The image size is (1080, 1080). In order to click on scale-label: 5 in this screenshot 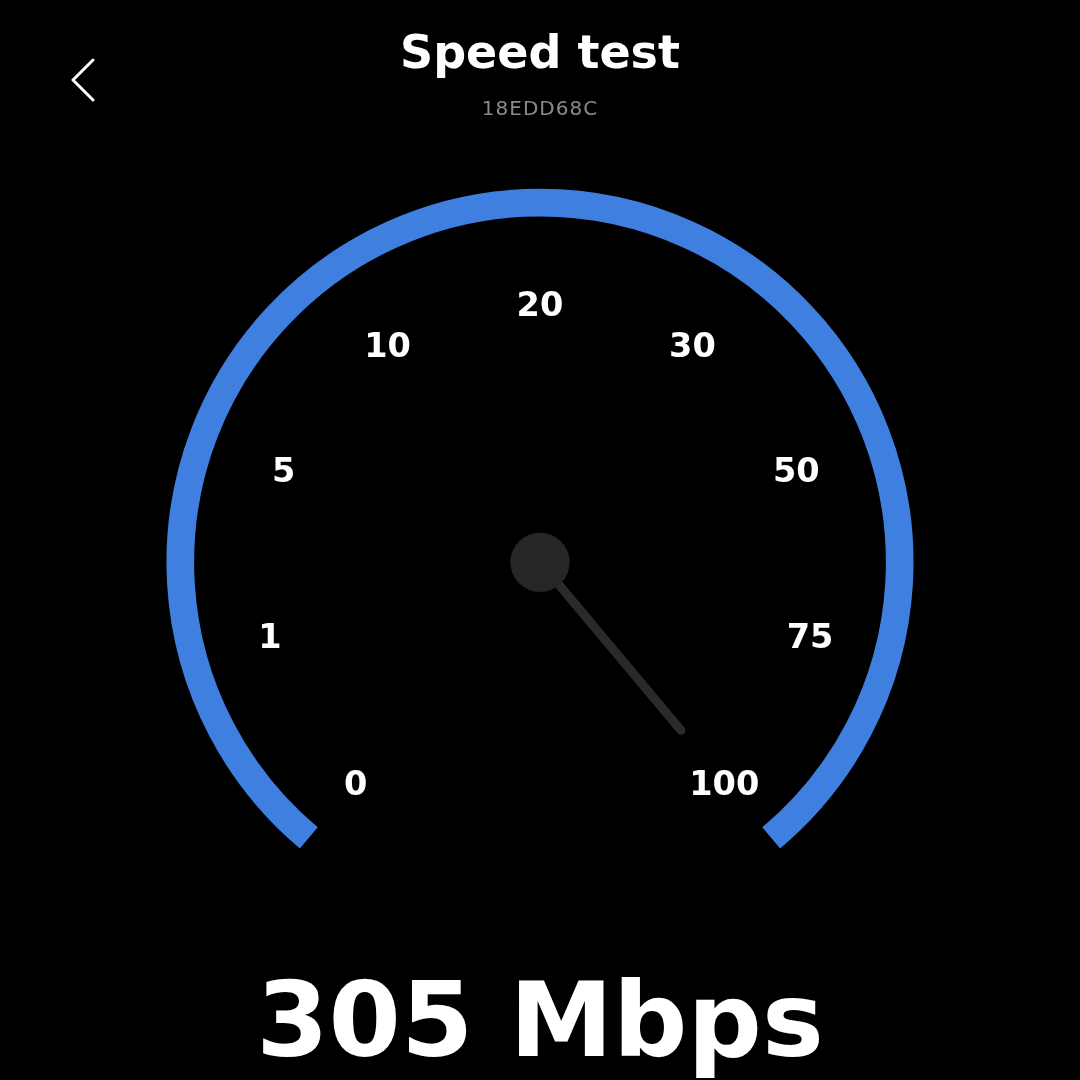, I will do `click(284, 470)`.